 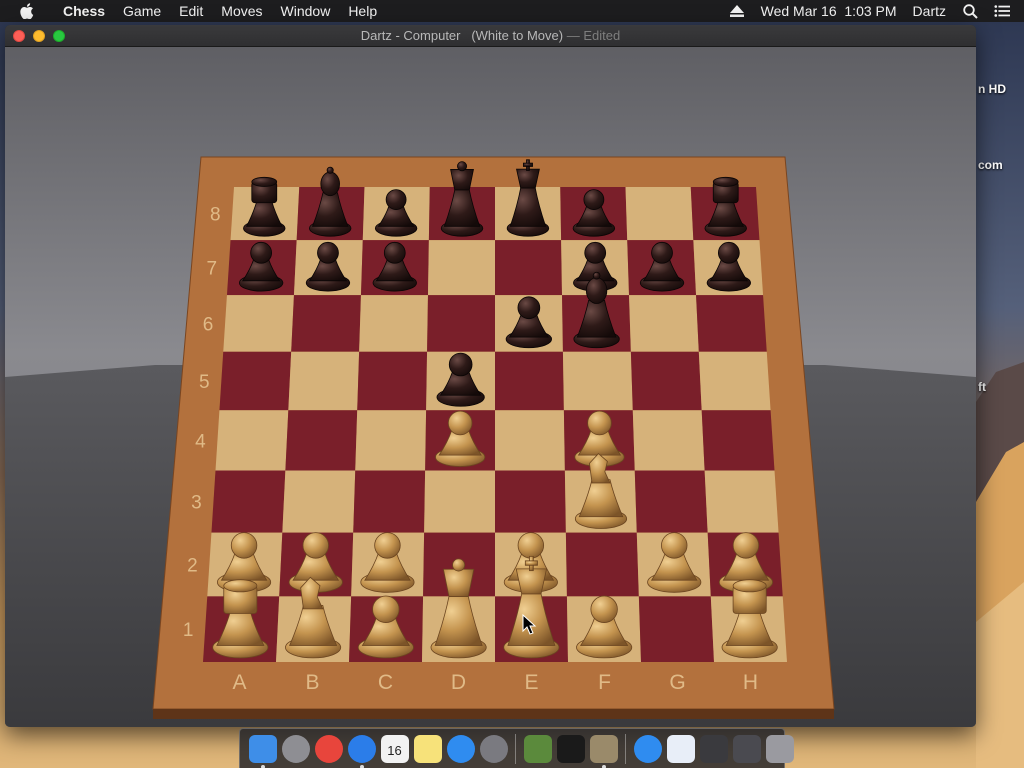 I want to click on rank-label-7: 7, so click(x=211, y=269).